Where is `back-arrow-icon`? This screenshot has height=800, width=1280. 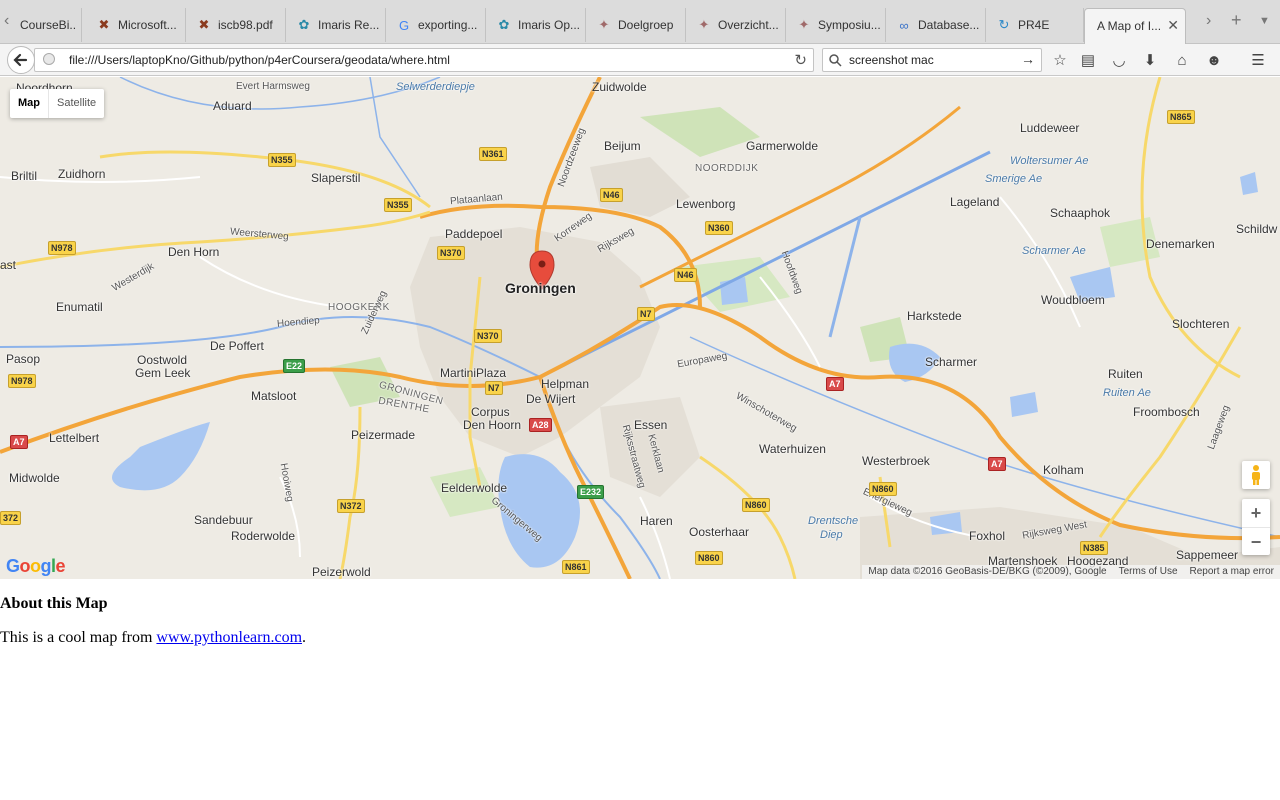 back-arrow-icon is located at coordinates (20, 60).